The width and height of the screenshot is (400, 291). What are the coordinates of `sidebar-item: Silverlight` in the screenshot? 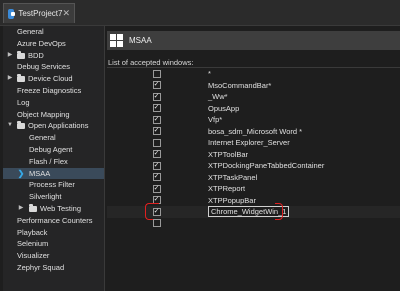 It's located at (53, 197).